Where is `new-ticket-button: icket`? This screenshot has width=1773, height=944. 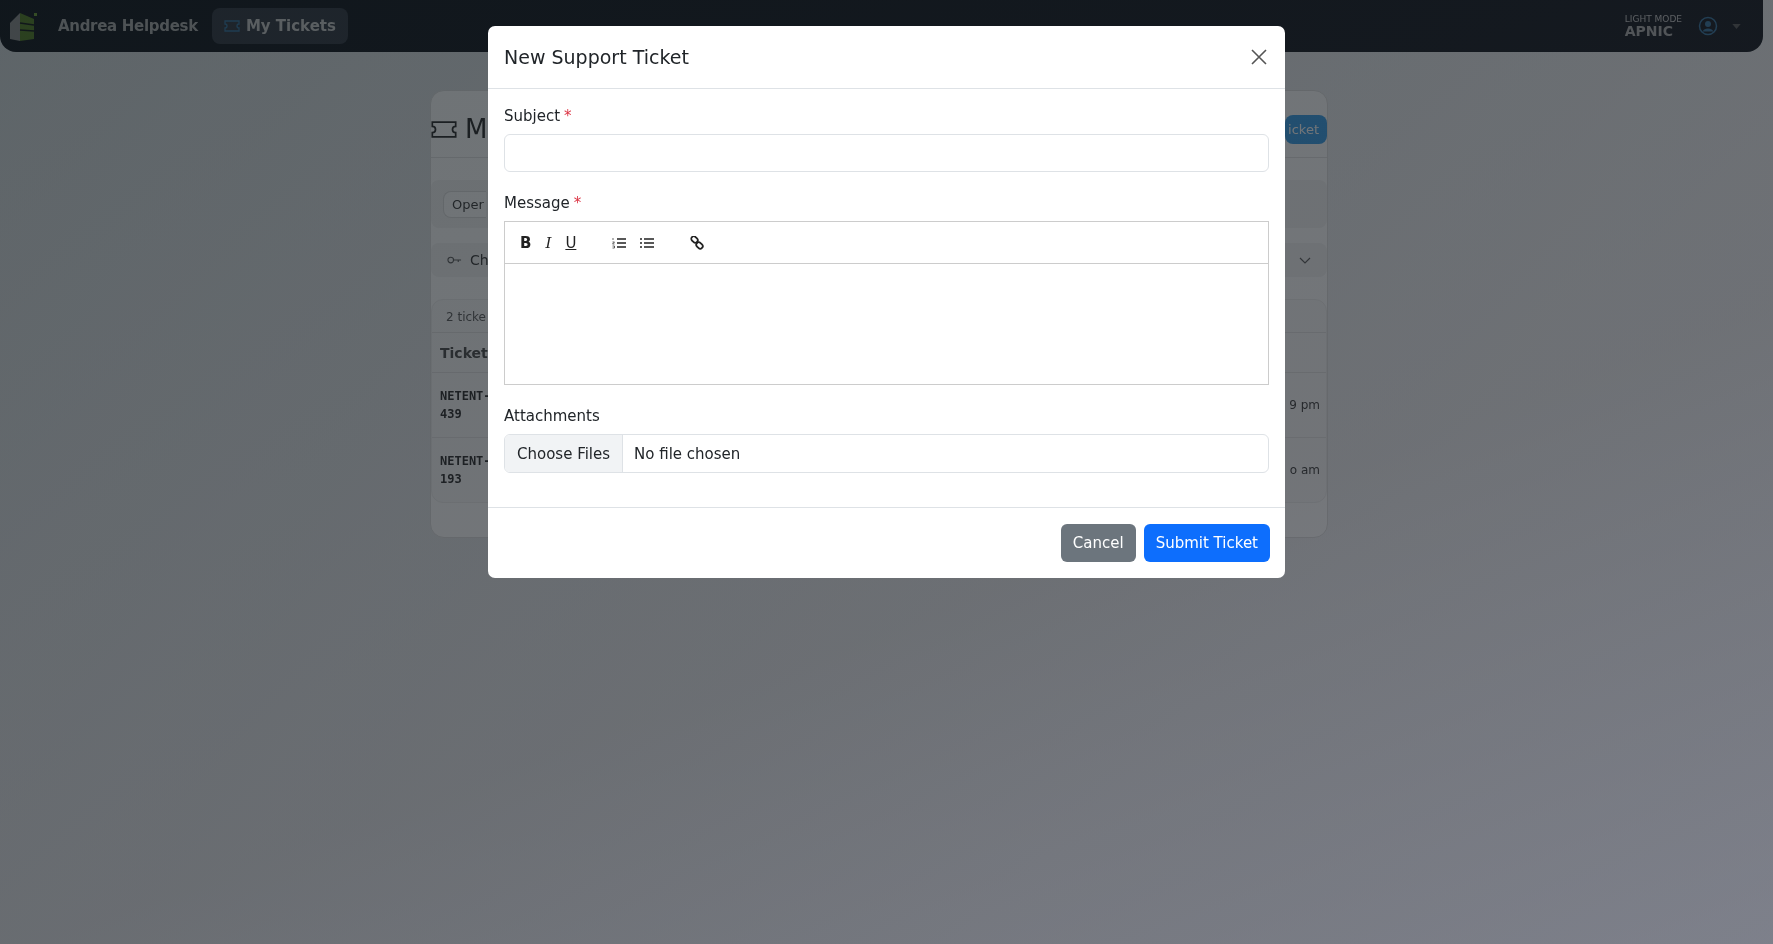 new-ticket-button: icket is located at coordinates (1306, 129).